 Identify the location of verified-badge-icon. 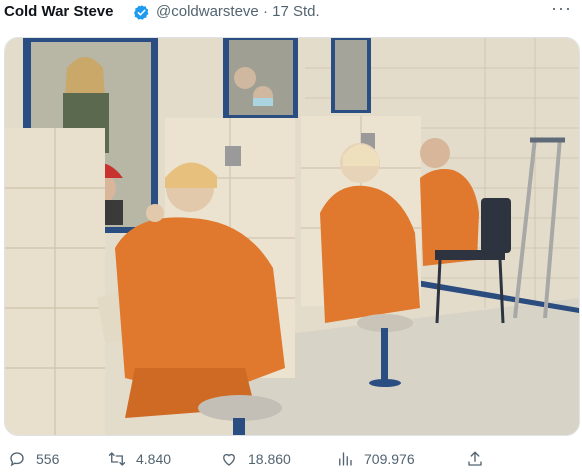
(141, 12).